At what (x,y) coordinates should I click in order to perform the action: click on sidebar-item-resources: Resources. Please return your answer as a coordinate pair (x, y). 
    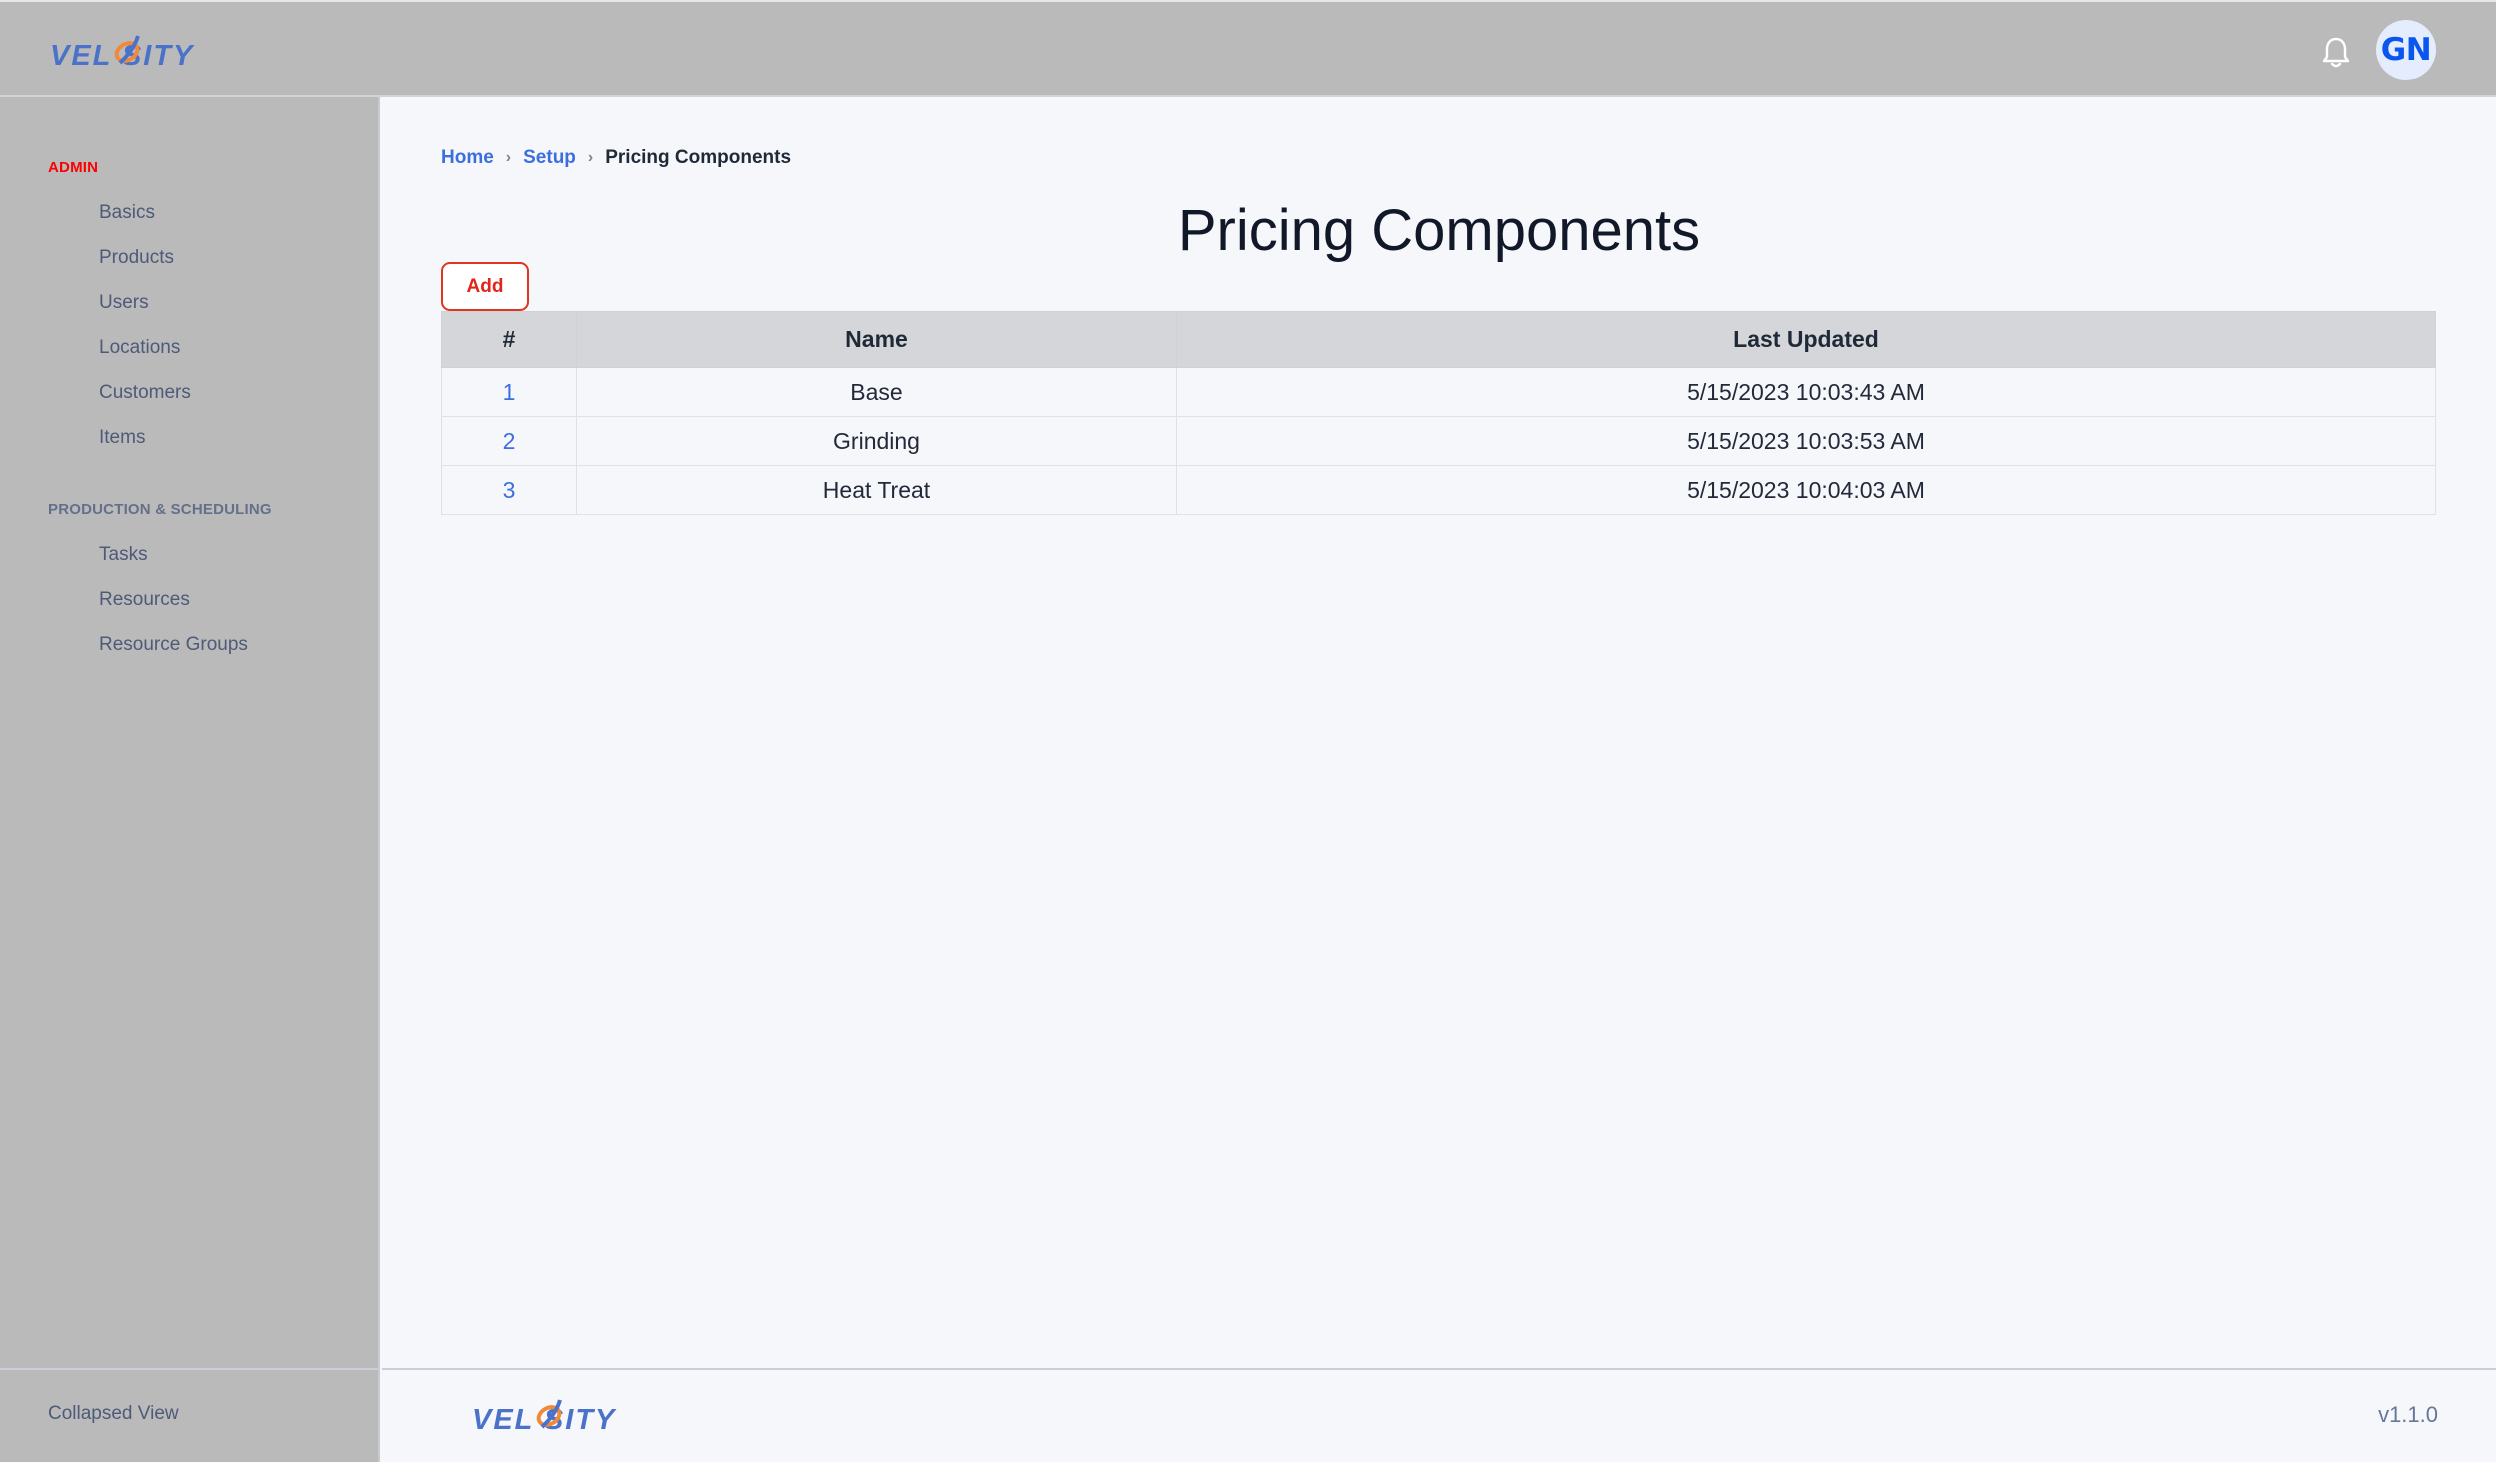
    Looking at the image, I should click on (144, 600).